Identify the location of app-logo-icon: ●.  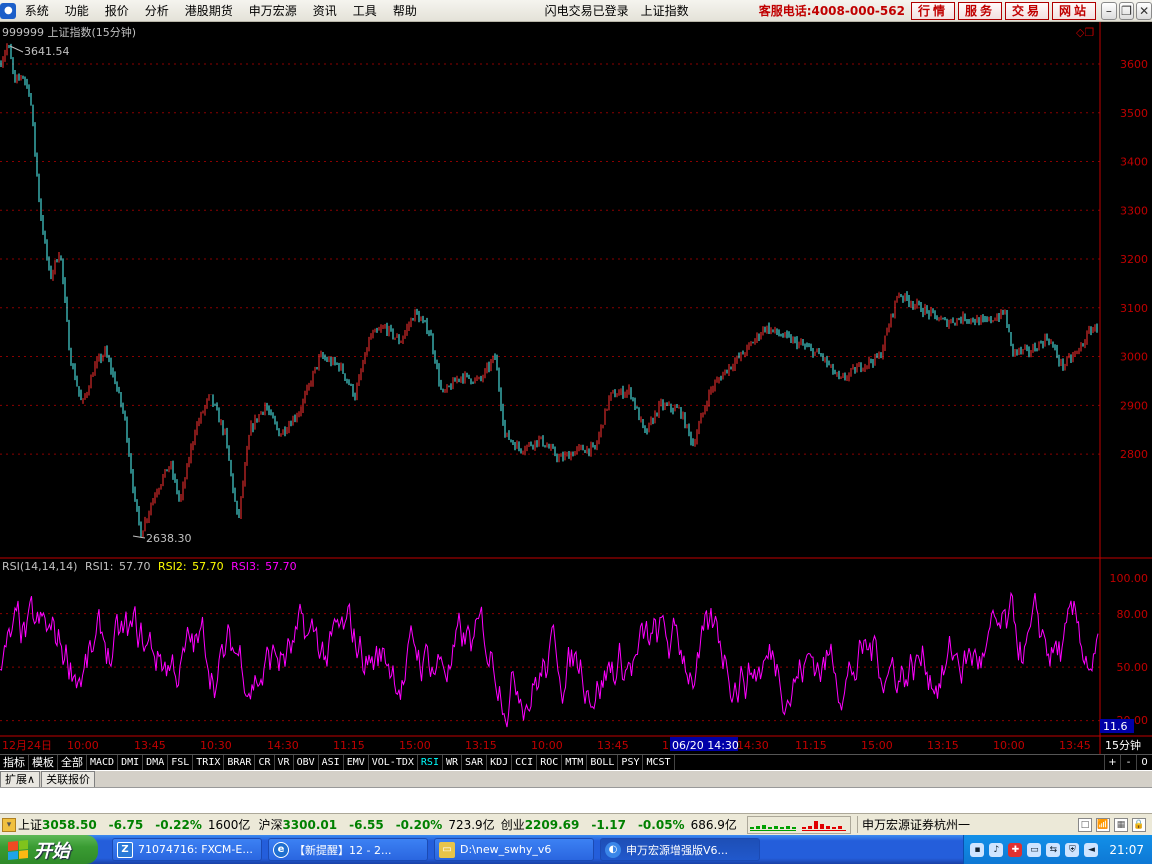
(8, 11).